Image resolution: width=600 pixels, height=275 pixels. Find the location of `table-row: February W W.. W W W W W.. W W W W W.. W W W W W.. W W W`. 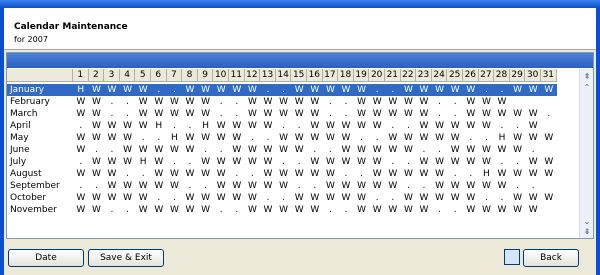

table-row: February W W.. W W W W W.. W W W W W.. W W W W W.. W W W is located at coordinates (282, 102).